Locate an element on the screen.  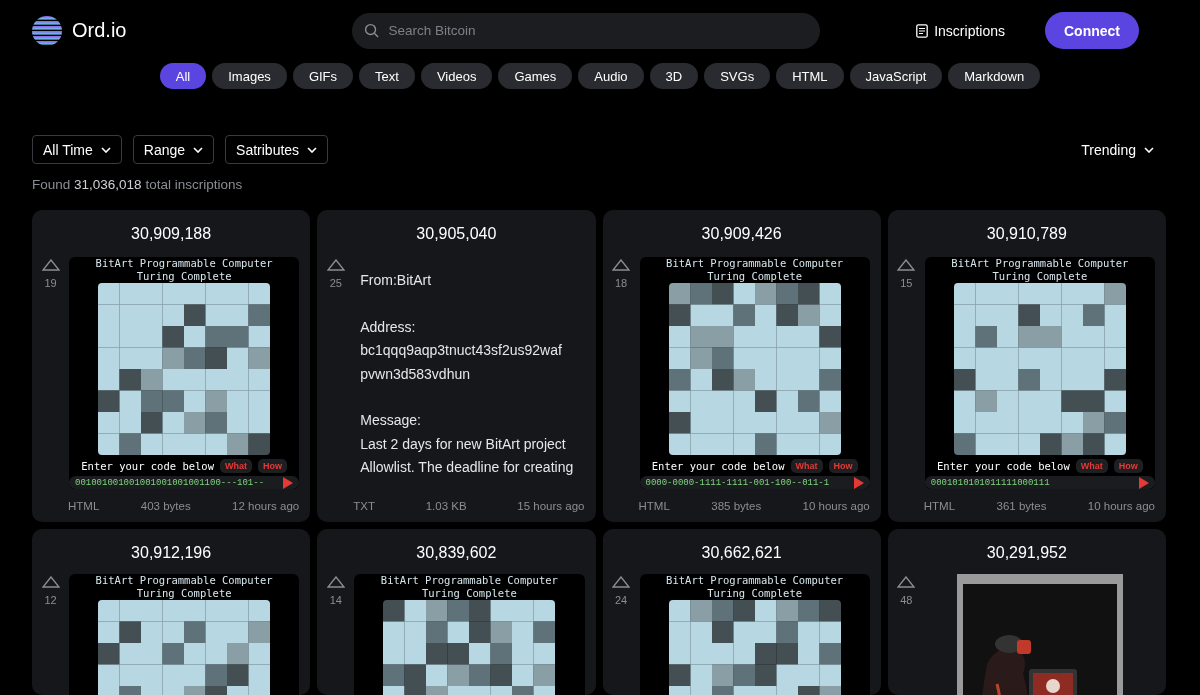
code-field: 001001001001001001001001100---101-- is located at coordinates (184, 482).